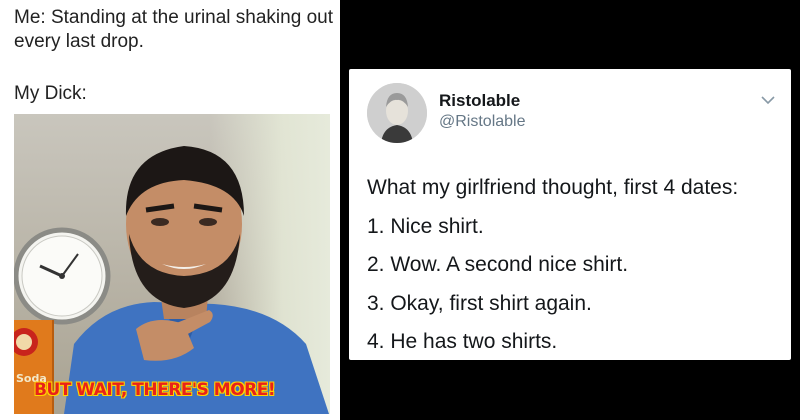 The width and height of the screenshot is (800, 420). What do you see at coordinates (498, 264) in the screenshot?
I see `tweet-line: 2. Wow. A second nice shirt.` at bounding box center [498, 264].